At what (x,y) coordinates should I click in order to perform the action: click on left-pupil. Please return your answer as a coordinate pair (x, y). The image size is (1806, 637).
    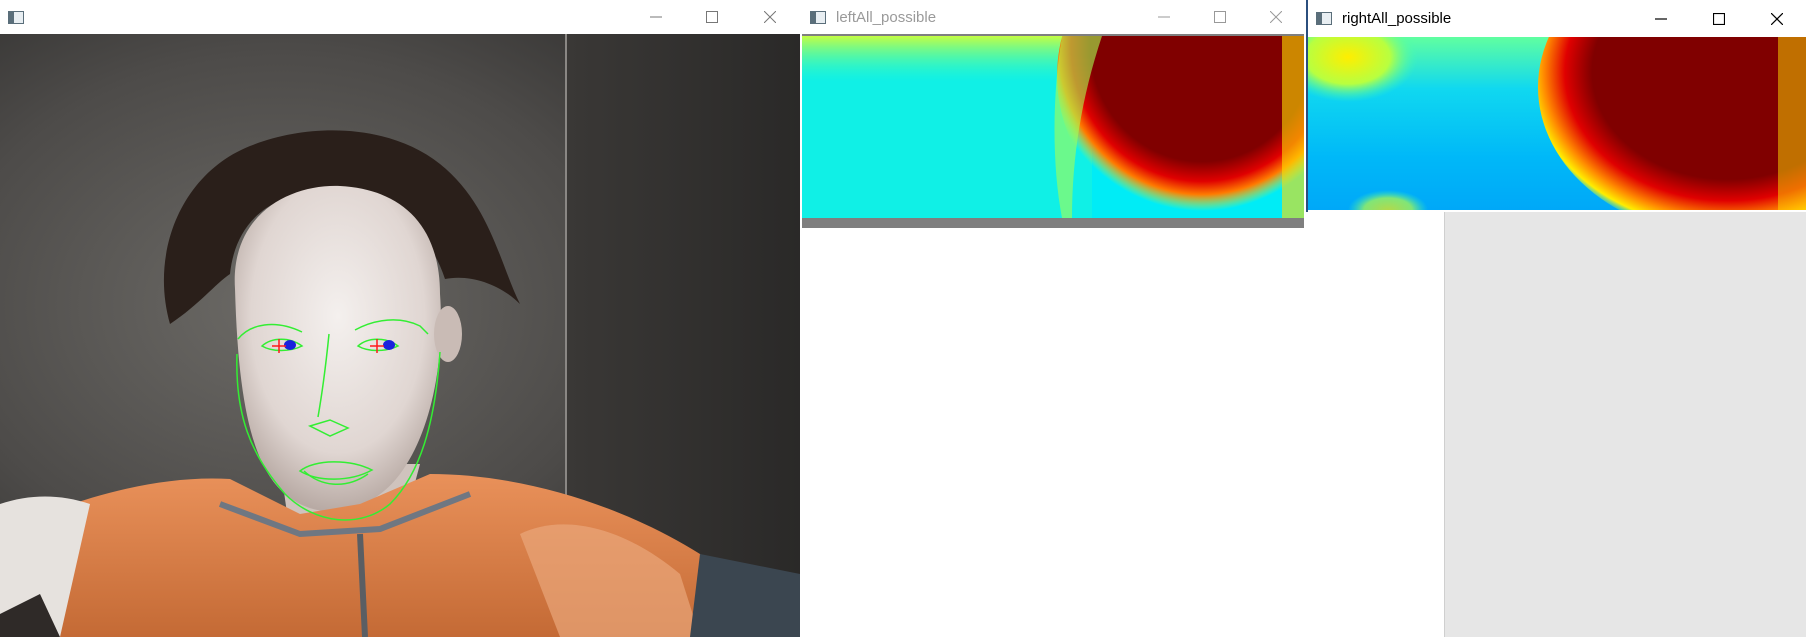
    Looking at the image, I should click on (290, 345).